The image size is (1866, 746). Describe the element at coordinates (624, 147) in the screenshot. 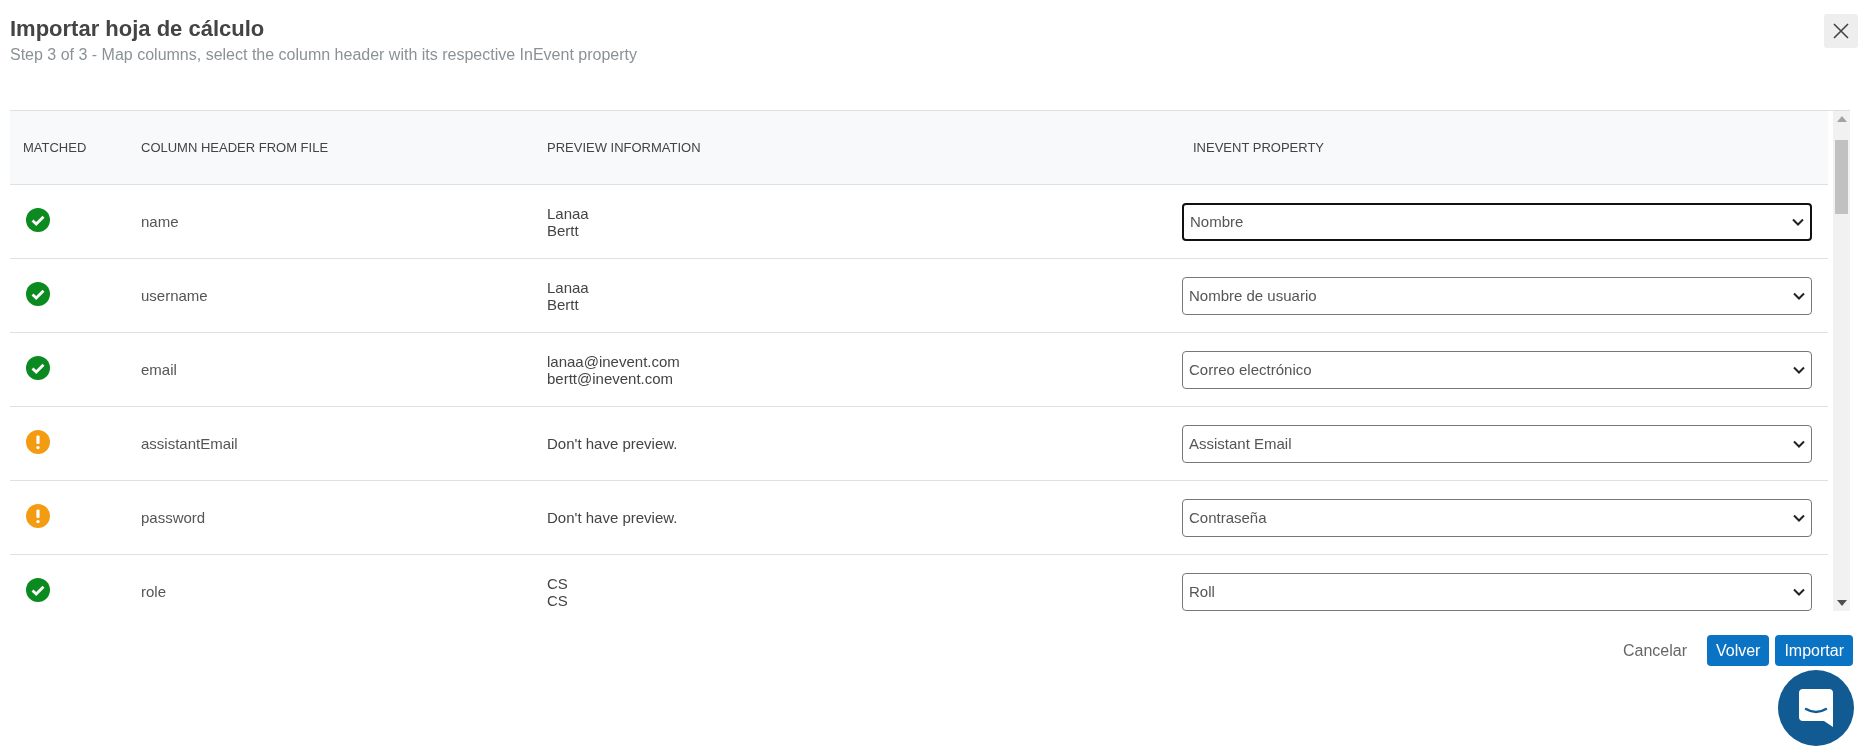

I see `column-header: PREVIEW INFORMATION` at that location.